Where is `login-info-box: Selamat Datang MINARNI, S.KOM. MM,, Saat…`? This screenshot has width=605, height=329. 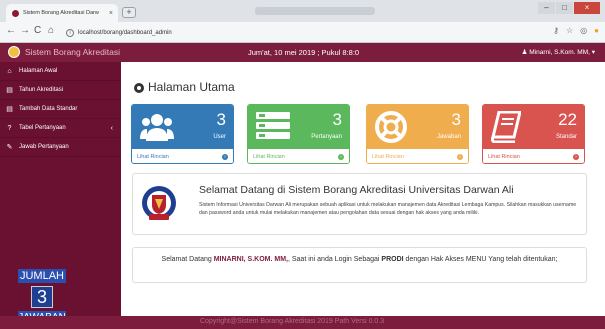 login-info-box: Selamat Datang MINARNI, S.KOM. MM,, Saat… is located at coordinates (359, 265).